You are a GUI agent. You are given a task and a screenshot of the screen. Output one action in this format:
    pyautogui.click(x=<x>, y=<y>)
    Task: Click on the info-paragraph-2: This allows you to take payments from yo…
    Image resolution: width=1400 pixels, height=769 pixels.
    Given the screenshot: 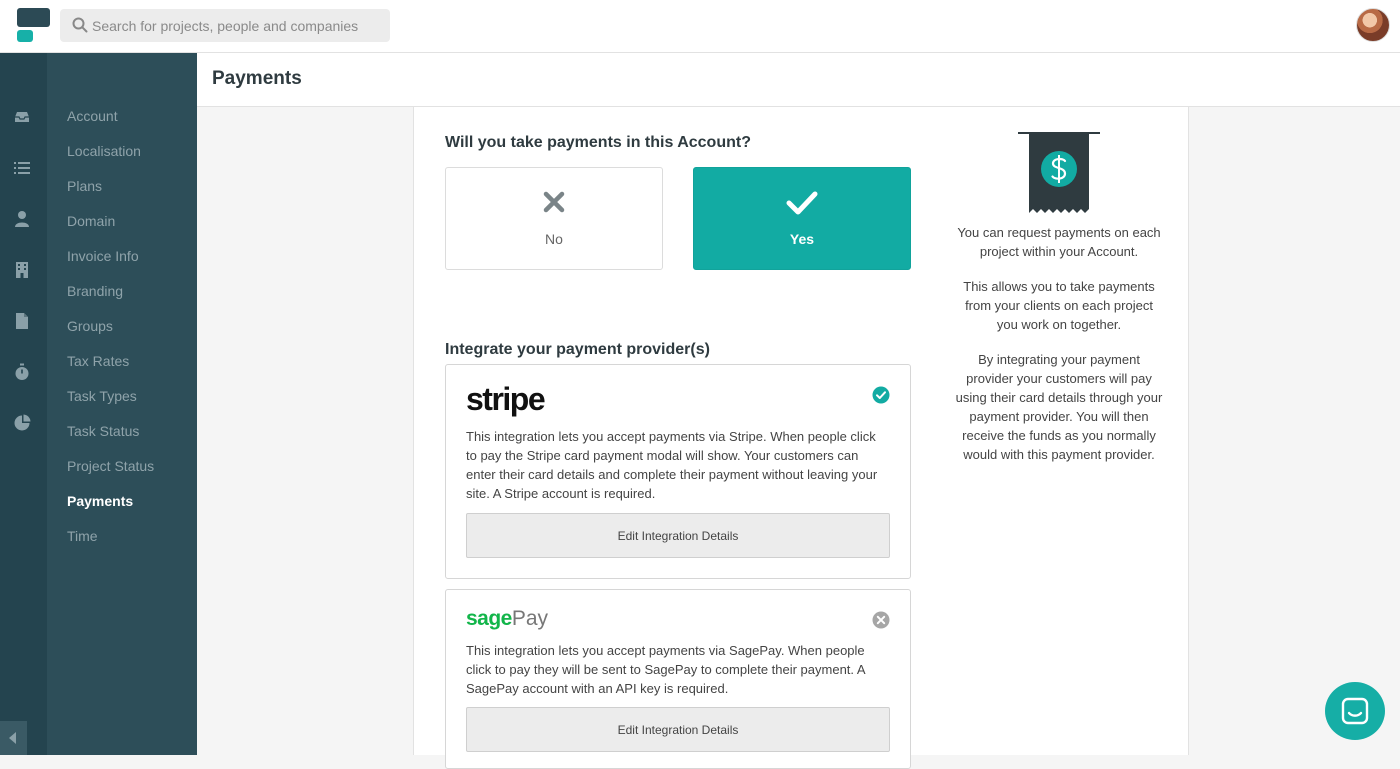 What is the action you would take?
    pyautogui.click(x=1059, y=305)
    